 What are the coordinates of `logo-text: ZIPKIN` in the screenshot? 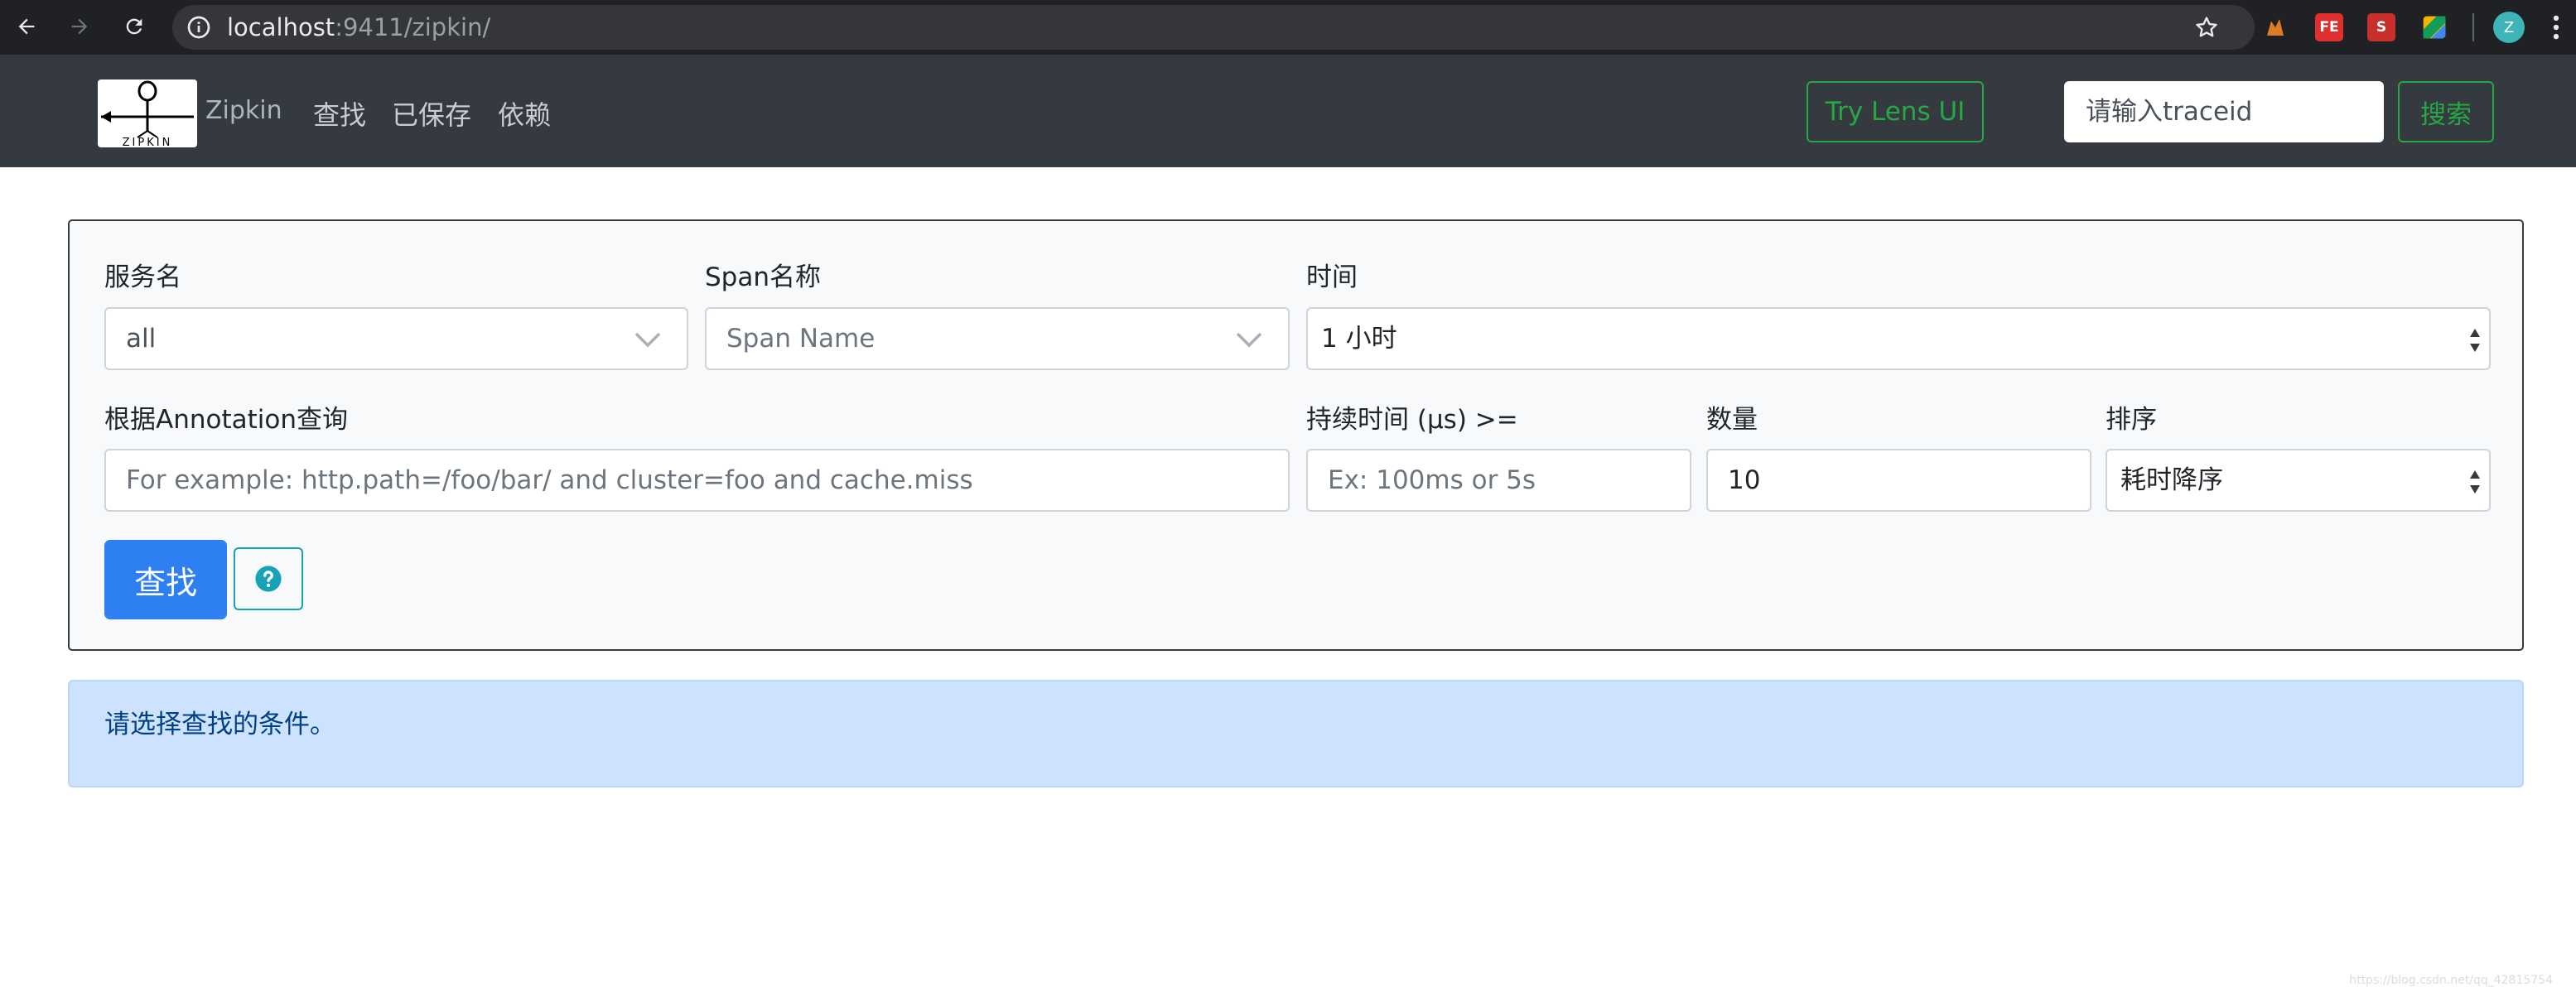 It's located at (148, 142).